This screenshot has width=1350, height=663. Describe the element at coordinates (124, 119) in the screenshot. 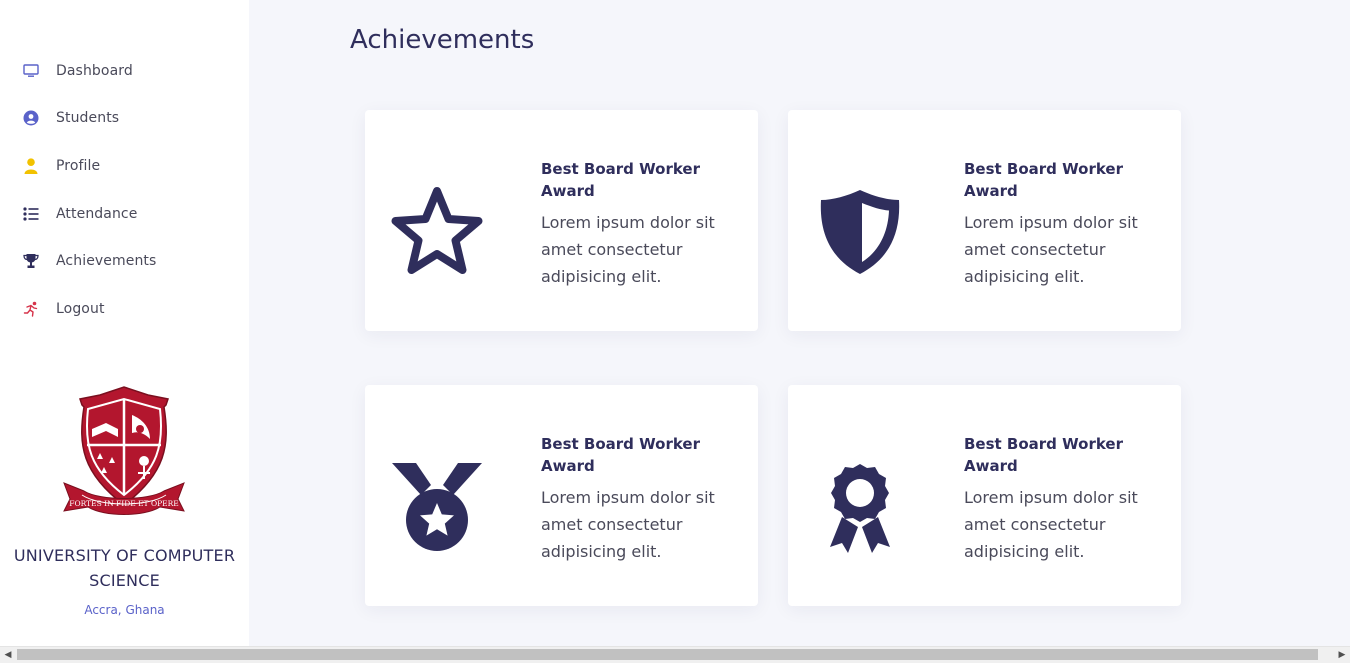

I see `sidebar-item-students: Students` at that location.